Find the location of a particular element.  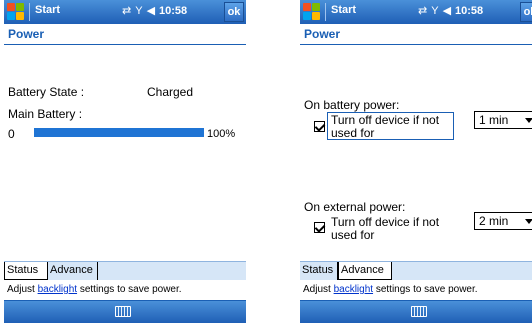

battery-checkbox-label-line1: Turn off device if not is located at coordinates (385, 120).